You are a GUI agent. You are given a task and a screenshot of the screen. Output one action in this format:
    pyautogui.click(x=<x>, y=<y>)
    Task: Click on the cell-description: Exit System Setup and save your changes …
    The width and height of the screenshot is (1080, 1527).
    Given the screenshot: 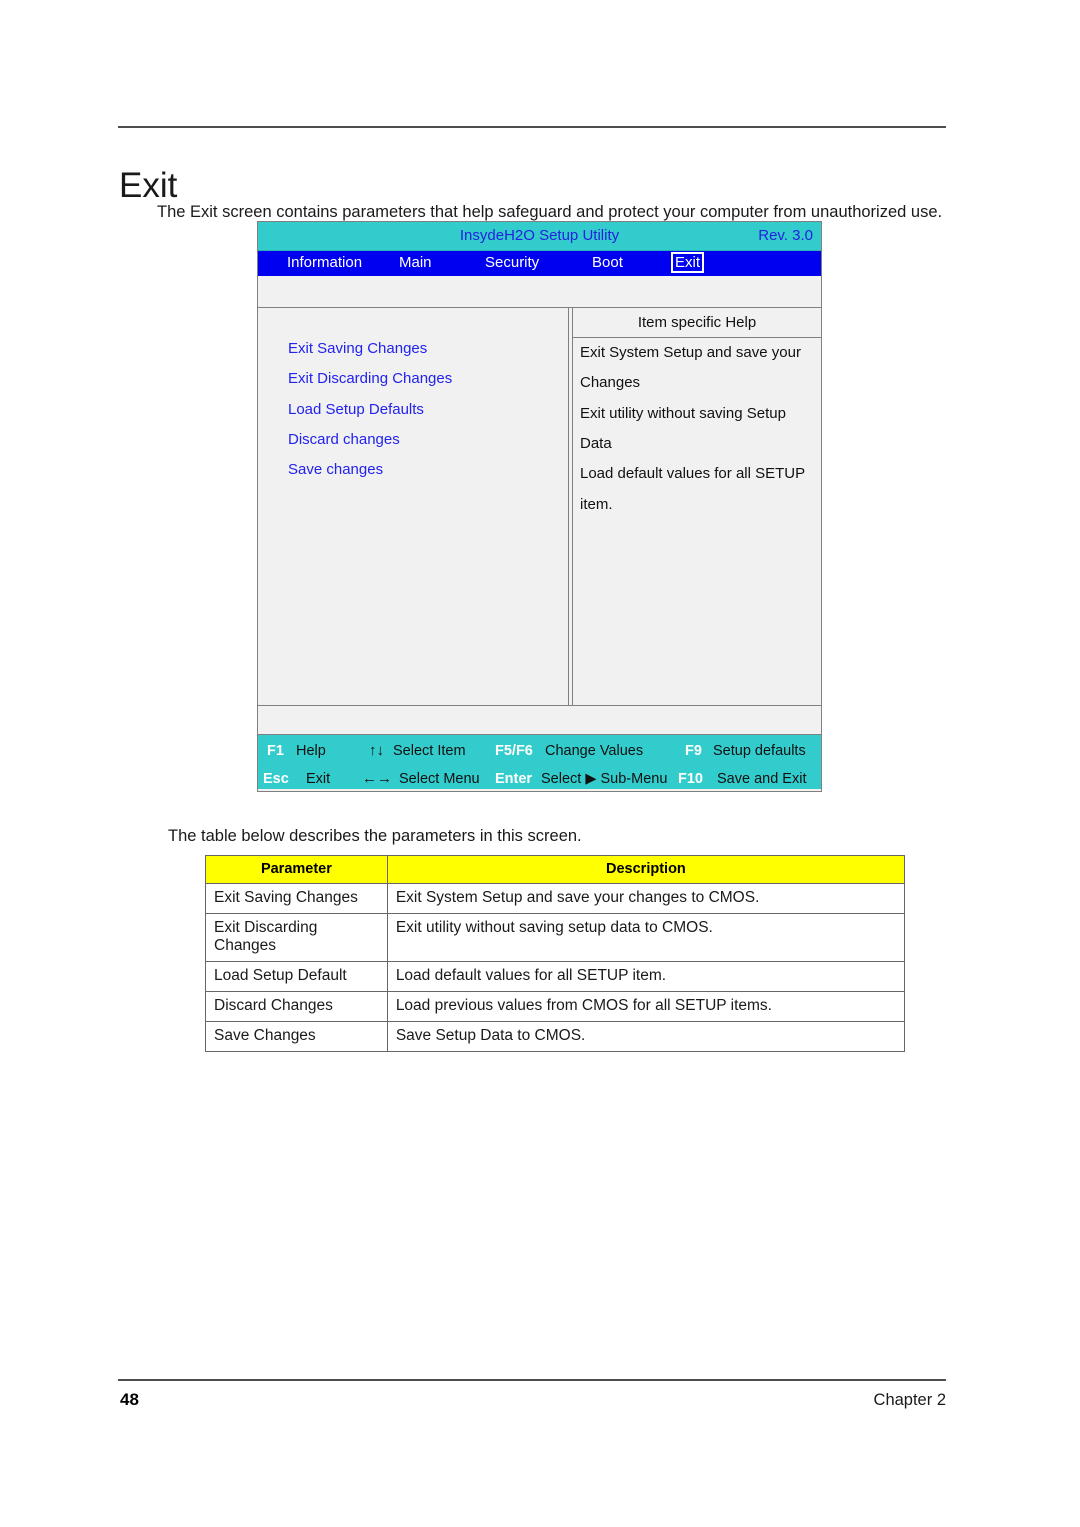 What is the action you would take?
    pyautogui.click(x=646, y=898)
    